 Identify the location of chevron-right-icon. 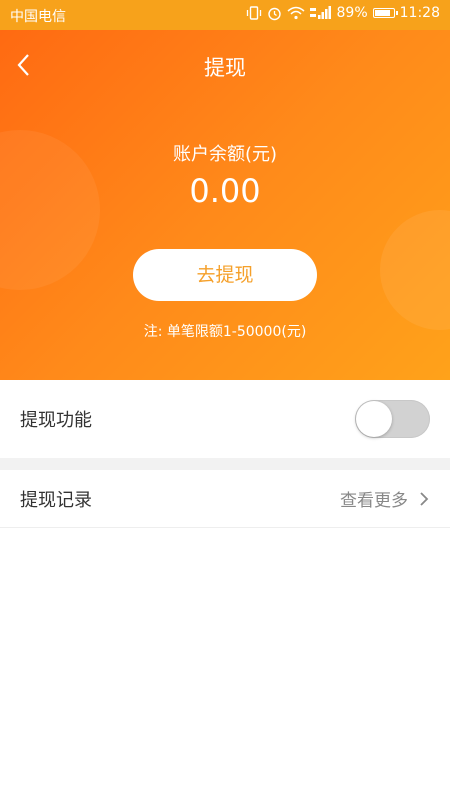
(424, 498).